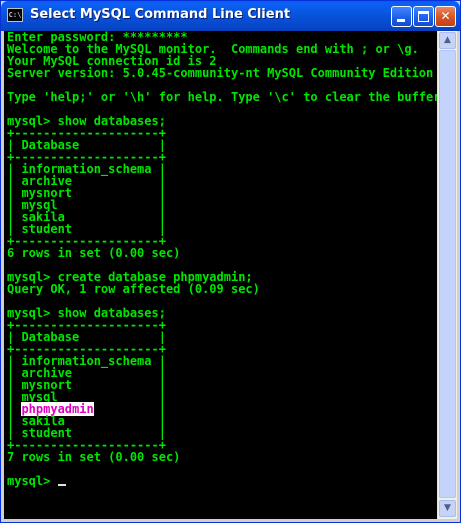 The image size is (461, 523). I want to click on maximize-icon, so click(423, 16).